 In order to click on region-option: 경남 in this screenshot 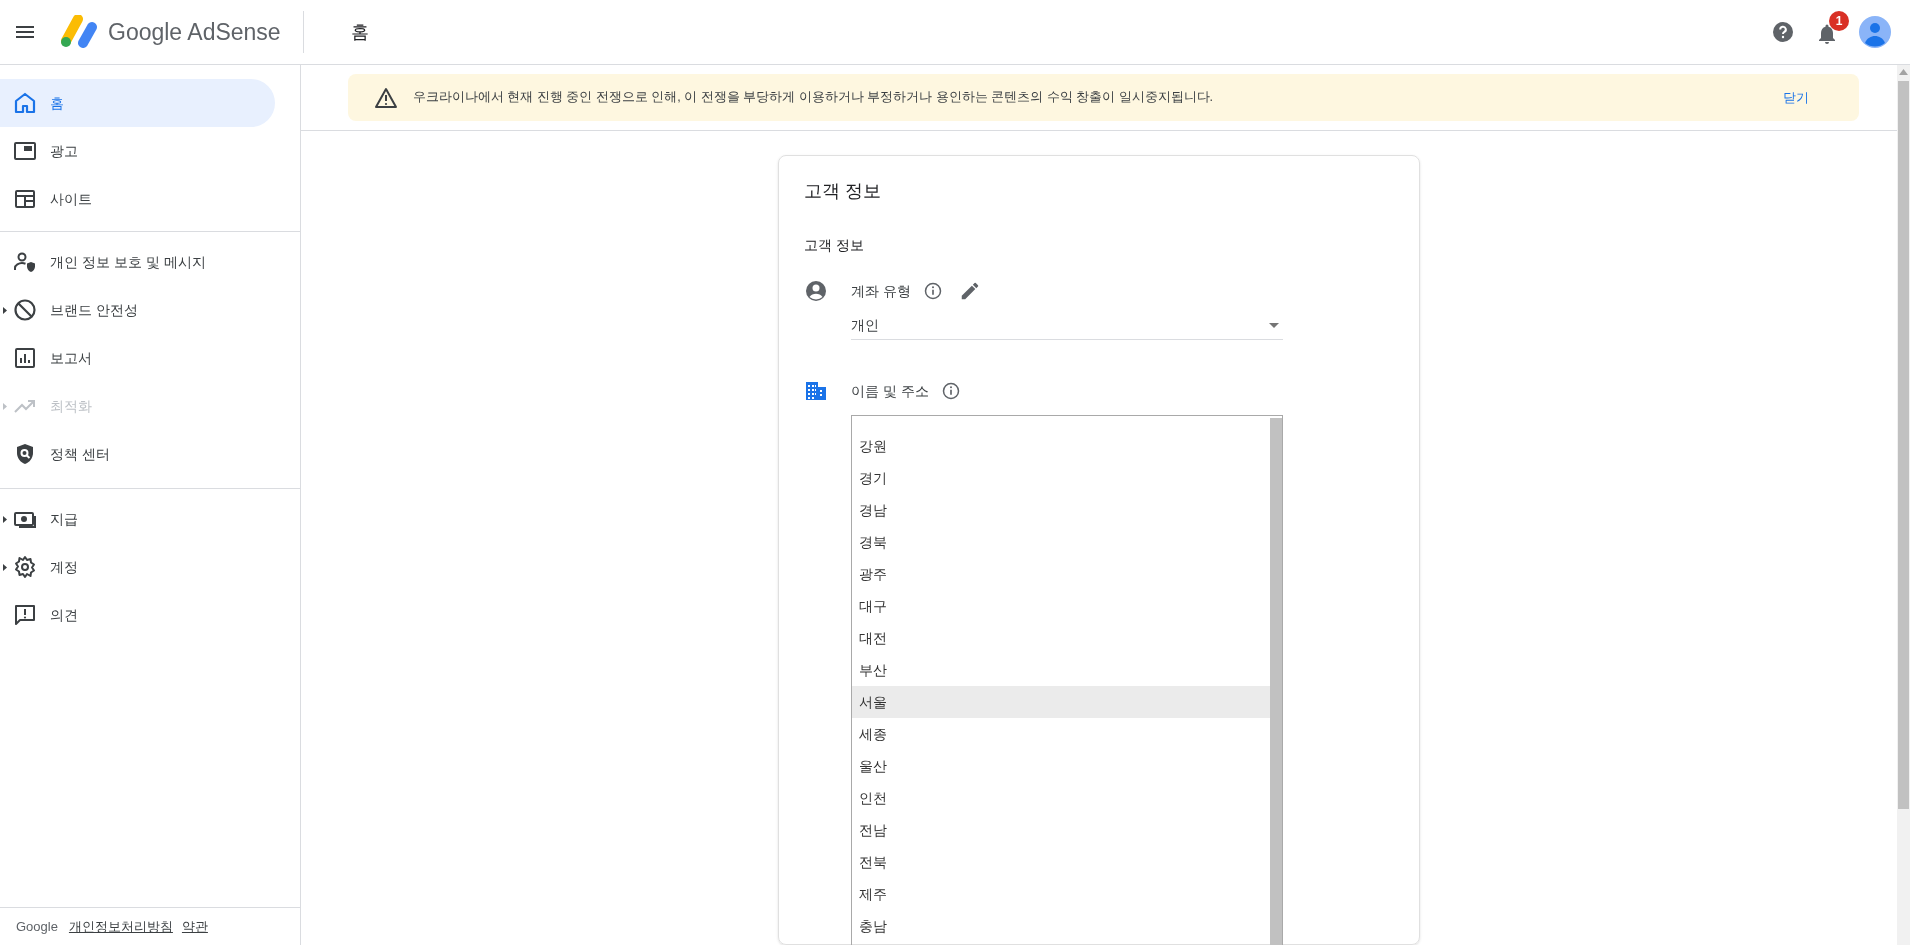, I will do `click(1061, 510)`.